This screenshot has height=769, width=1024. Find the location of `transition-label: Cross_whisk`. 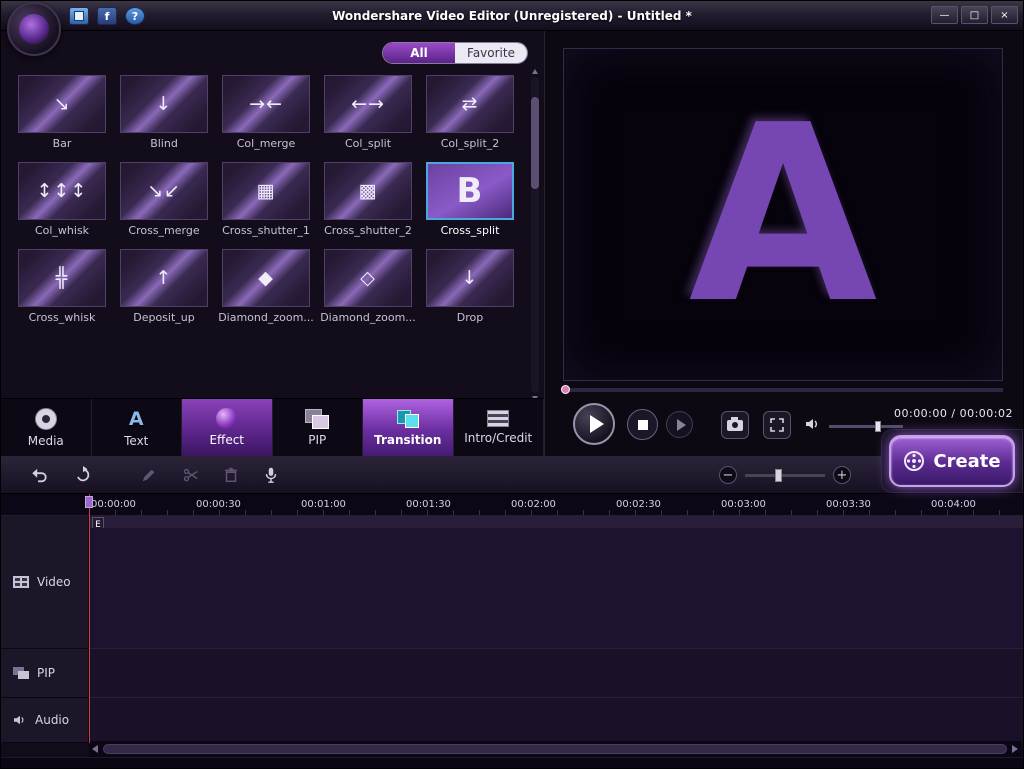

transition-label: Cross_whisk is located at coordinates (62, 317).